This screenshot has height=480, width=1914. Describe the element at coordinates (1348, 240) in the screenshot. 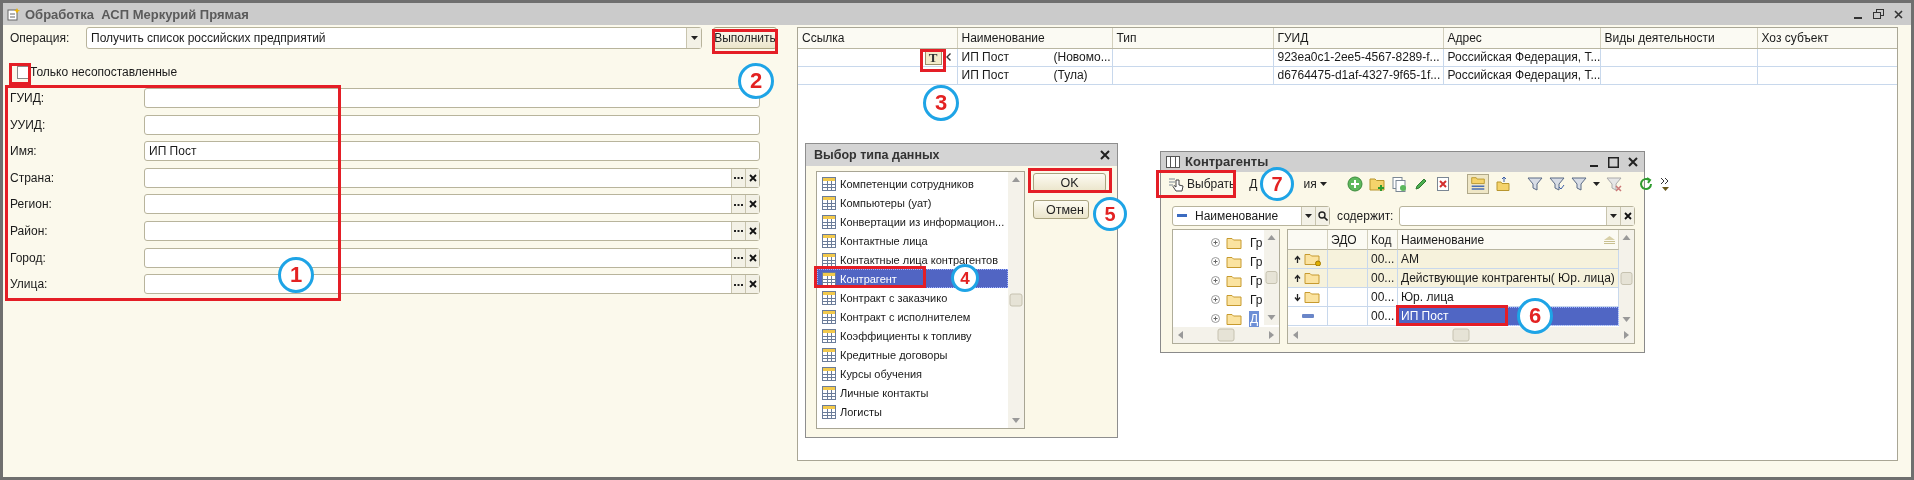

I see `column-header: ЭДО` at that location.